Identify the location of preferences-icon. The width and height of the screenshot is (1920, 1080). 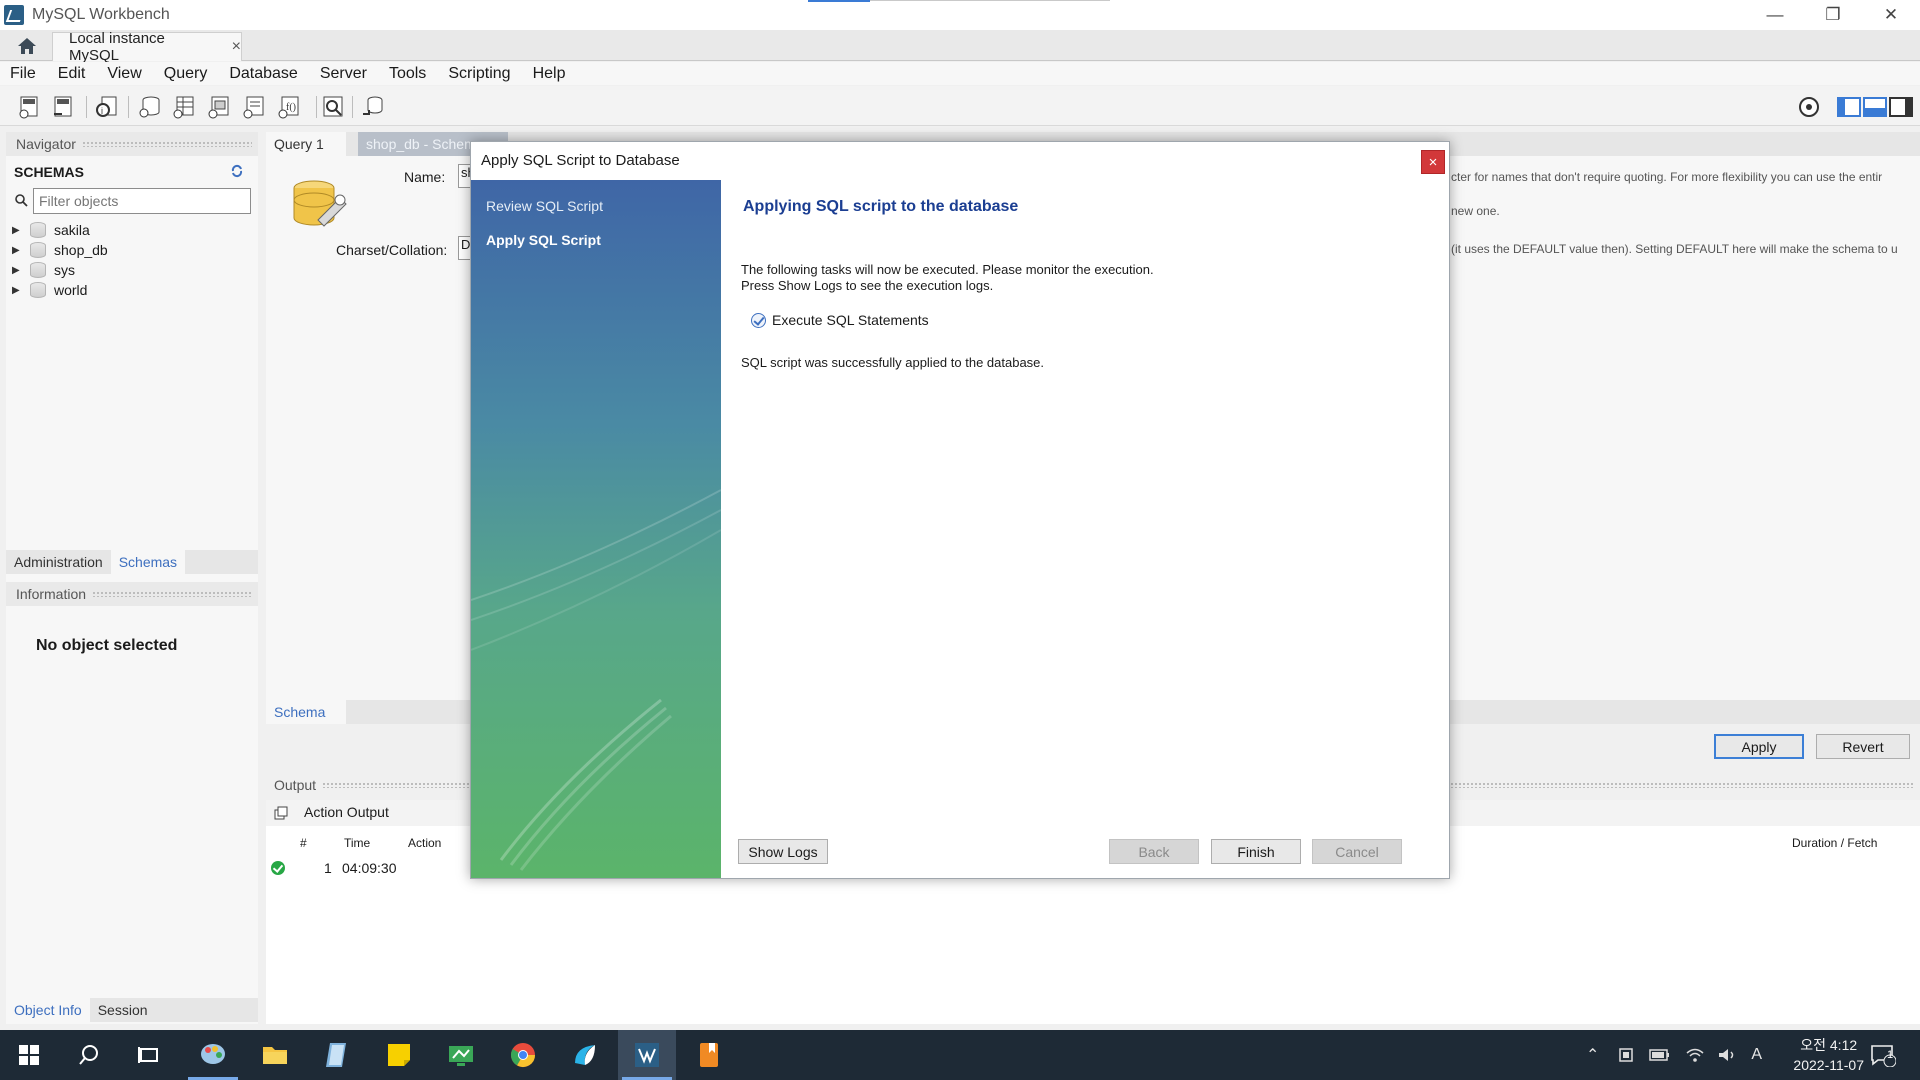
(1809, 107).